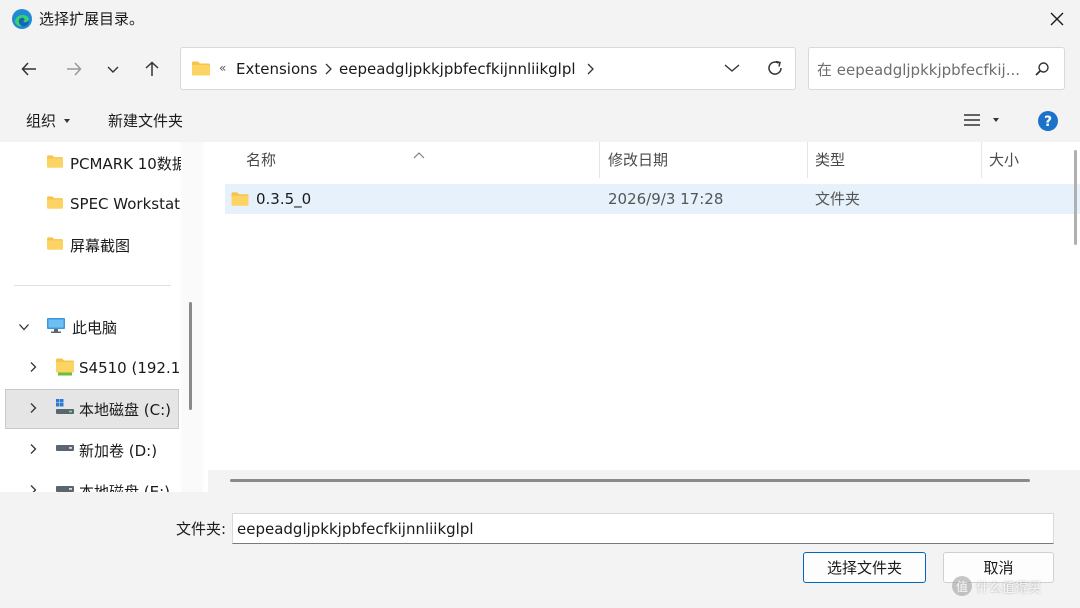 The image size is (1080, 608). Describe the element at coordinates (92, 285) in the screenshot. I see `nav-divider` at that location.